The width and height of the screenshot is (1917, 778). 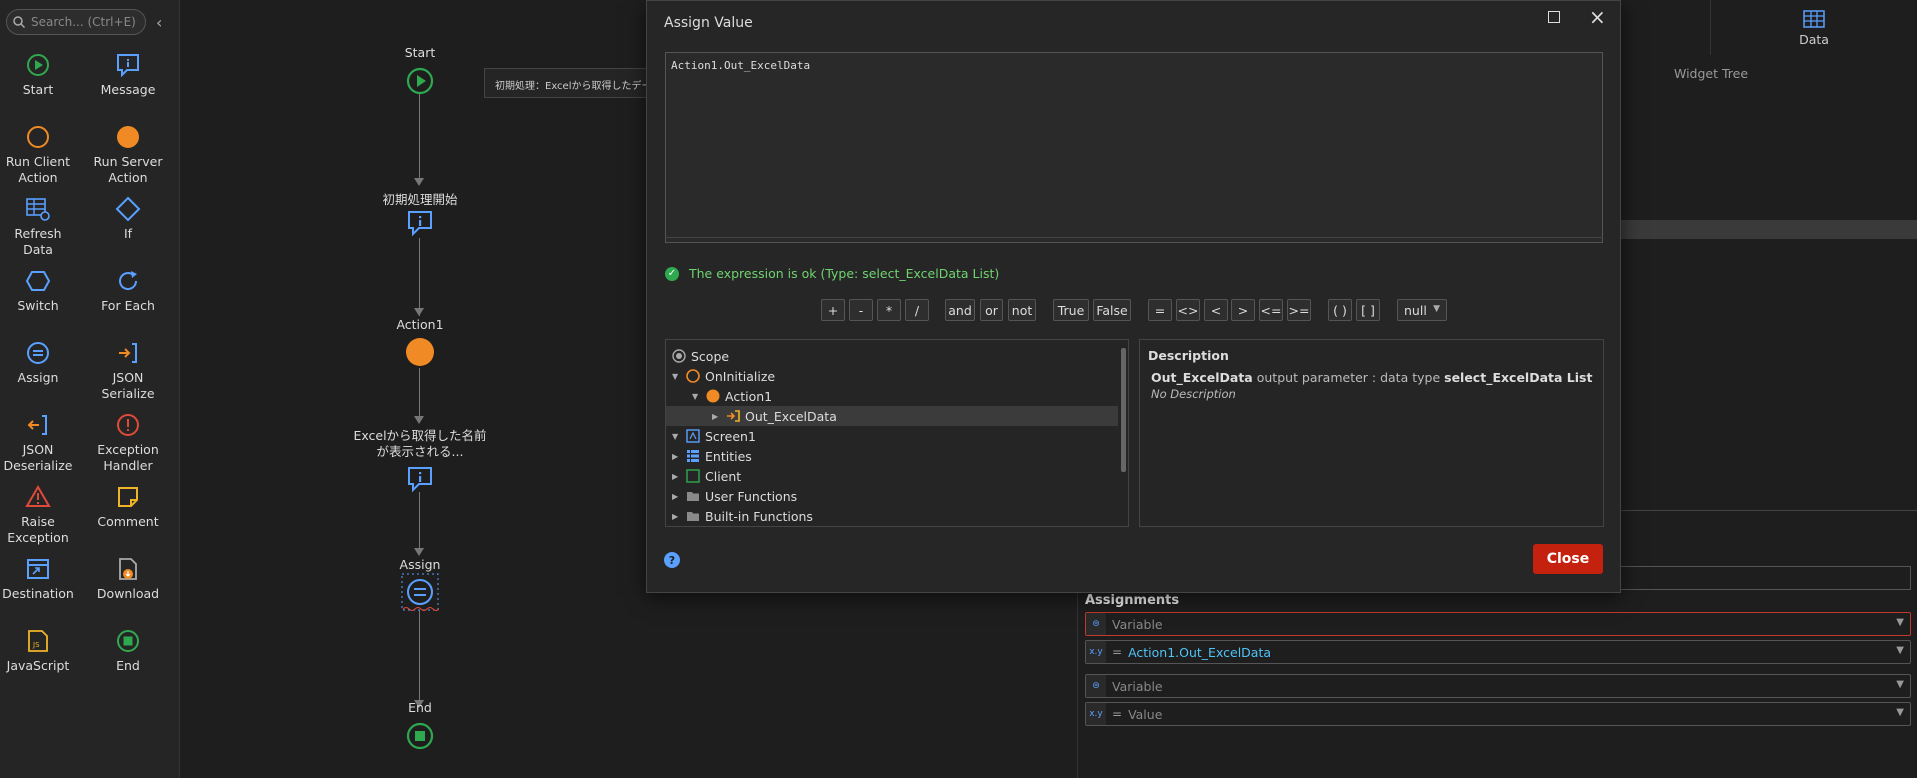 I want to click on op-minus-button: -, so click(x=861, y=310).